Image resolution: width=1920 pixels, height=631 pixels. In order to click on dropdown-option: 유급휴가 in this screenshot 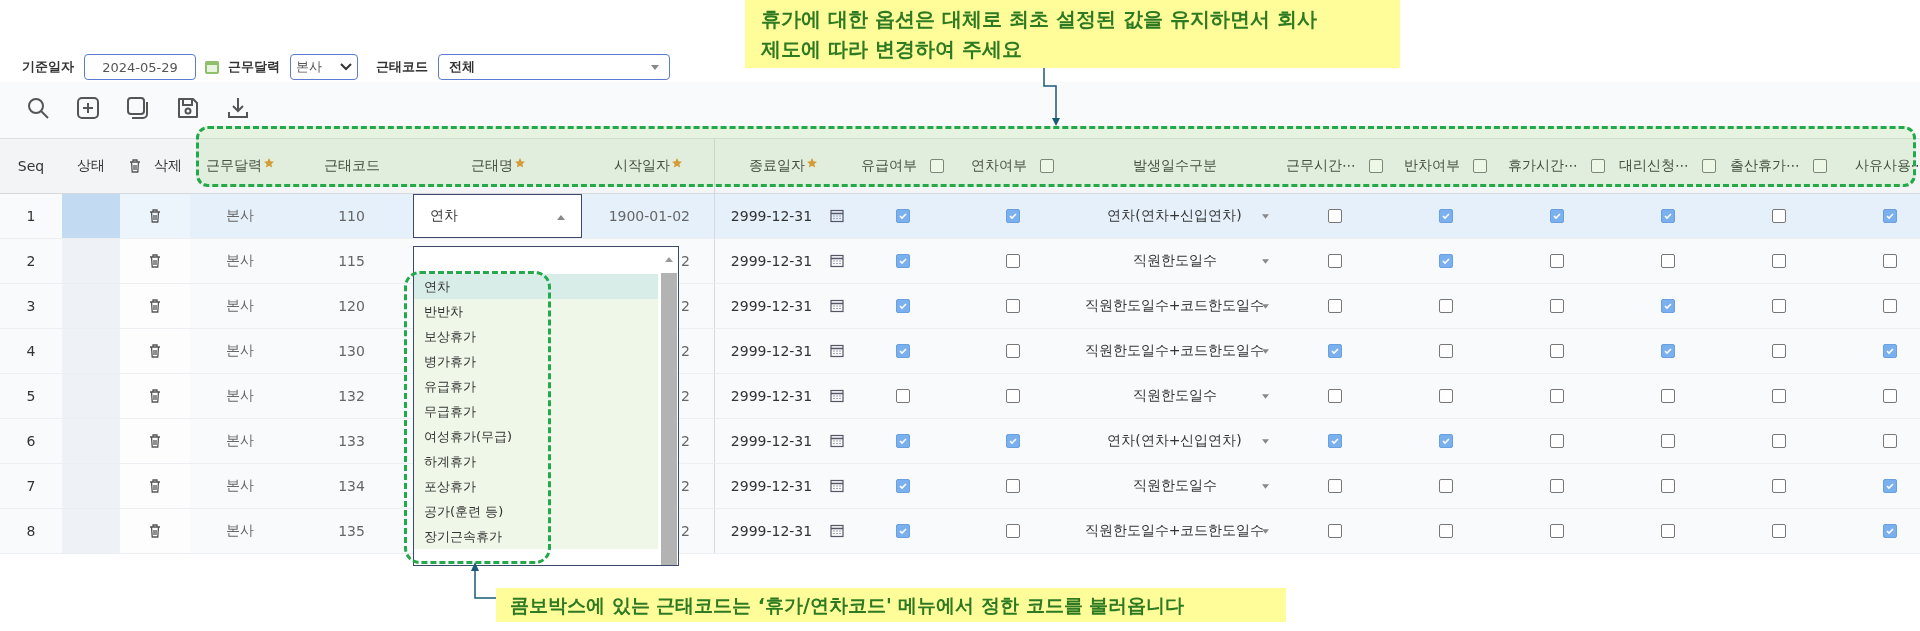, I will do `click(536, 386)`.